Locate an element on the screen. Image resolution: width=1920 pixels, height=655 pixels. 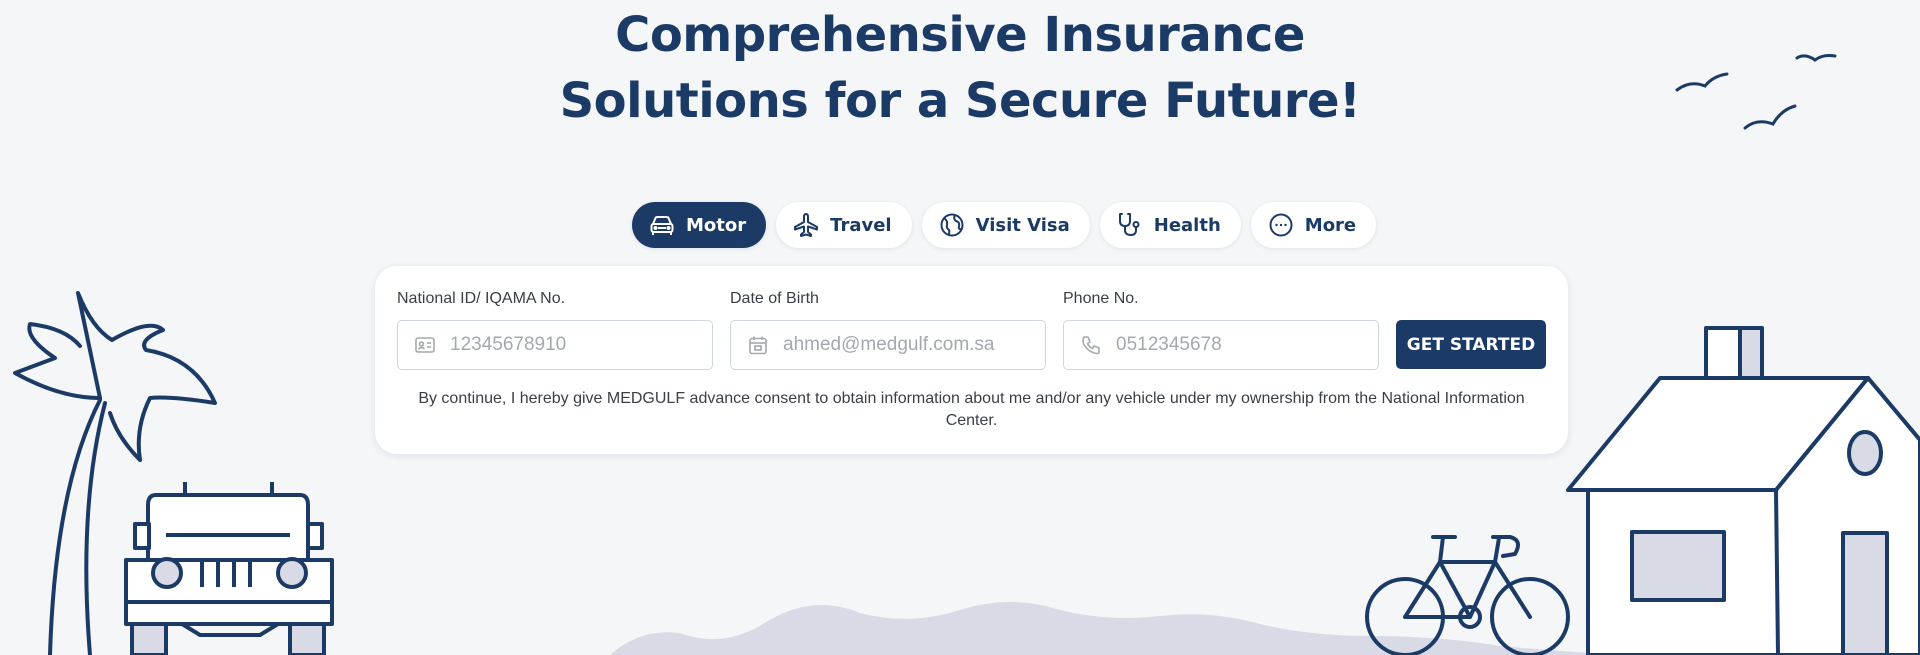
dob-input is located at coordinates (903, 345).